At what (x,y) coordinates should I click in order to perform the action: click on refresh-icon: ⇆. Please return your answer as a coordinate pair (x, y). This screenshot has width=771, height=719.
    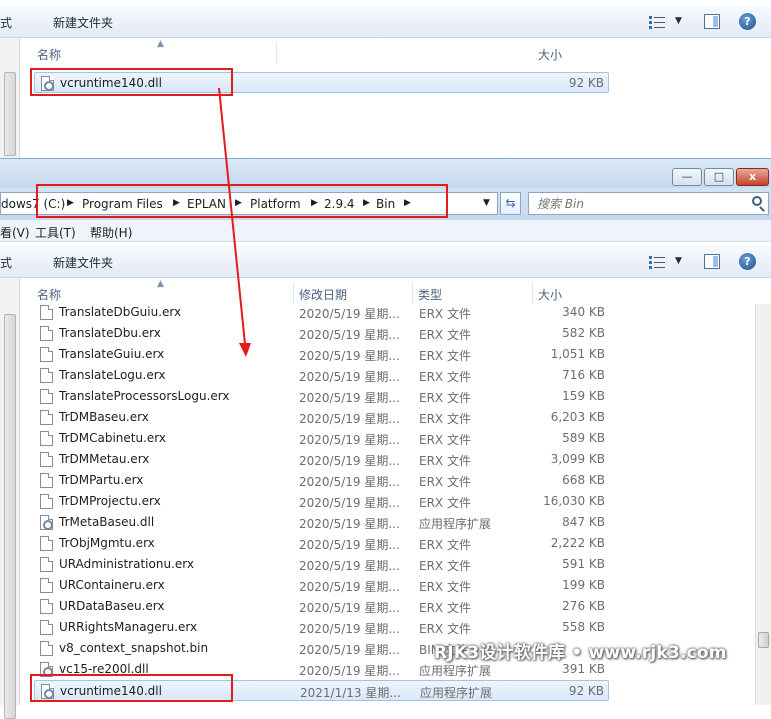
    Looking at the image, I should click on (510, 203).